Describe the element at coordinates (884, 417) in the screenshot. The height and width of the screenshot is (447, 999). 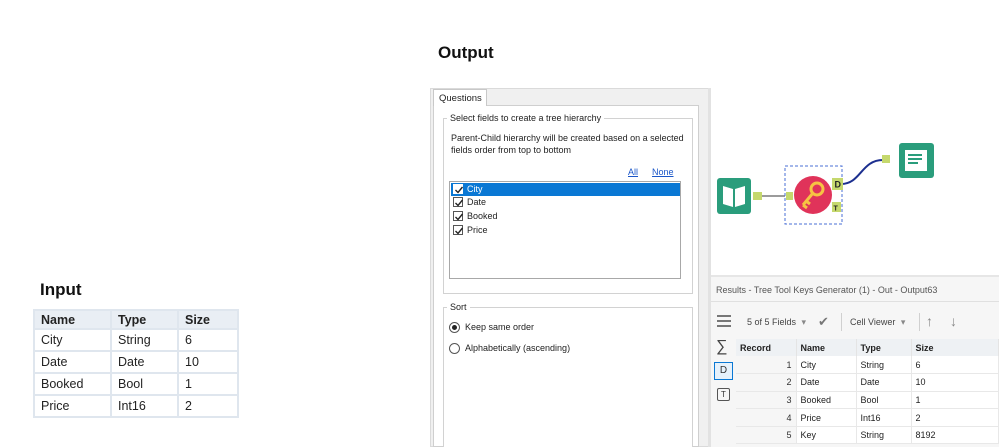
I see `cell: Int16` at that location.